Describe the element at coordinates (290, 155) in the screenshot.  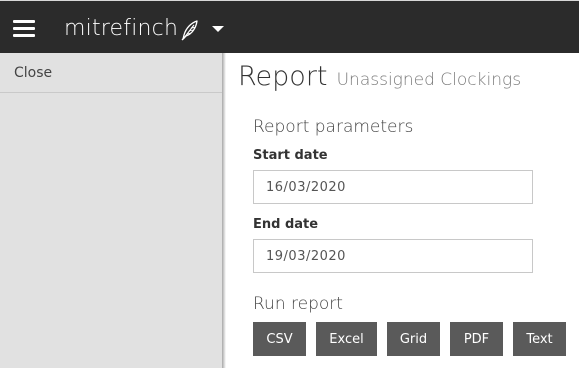
I see `start-date-label: Start date` at that location.